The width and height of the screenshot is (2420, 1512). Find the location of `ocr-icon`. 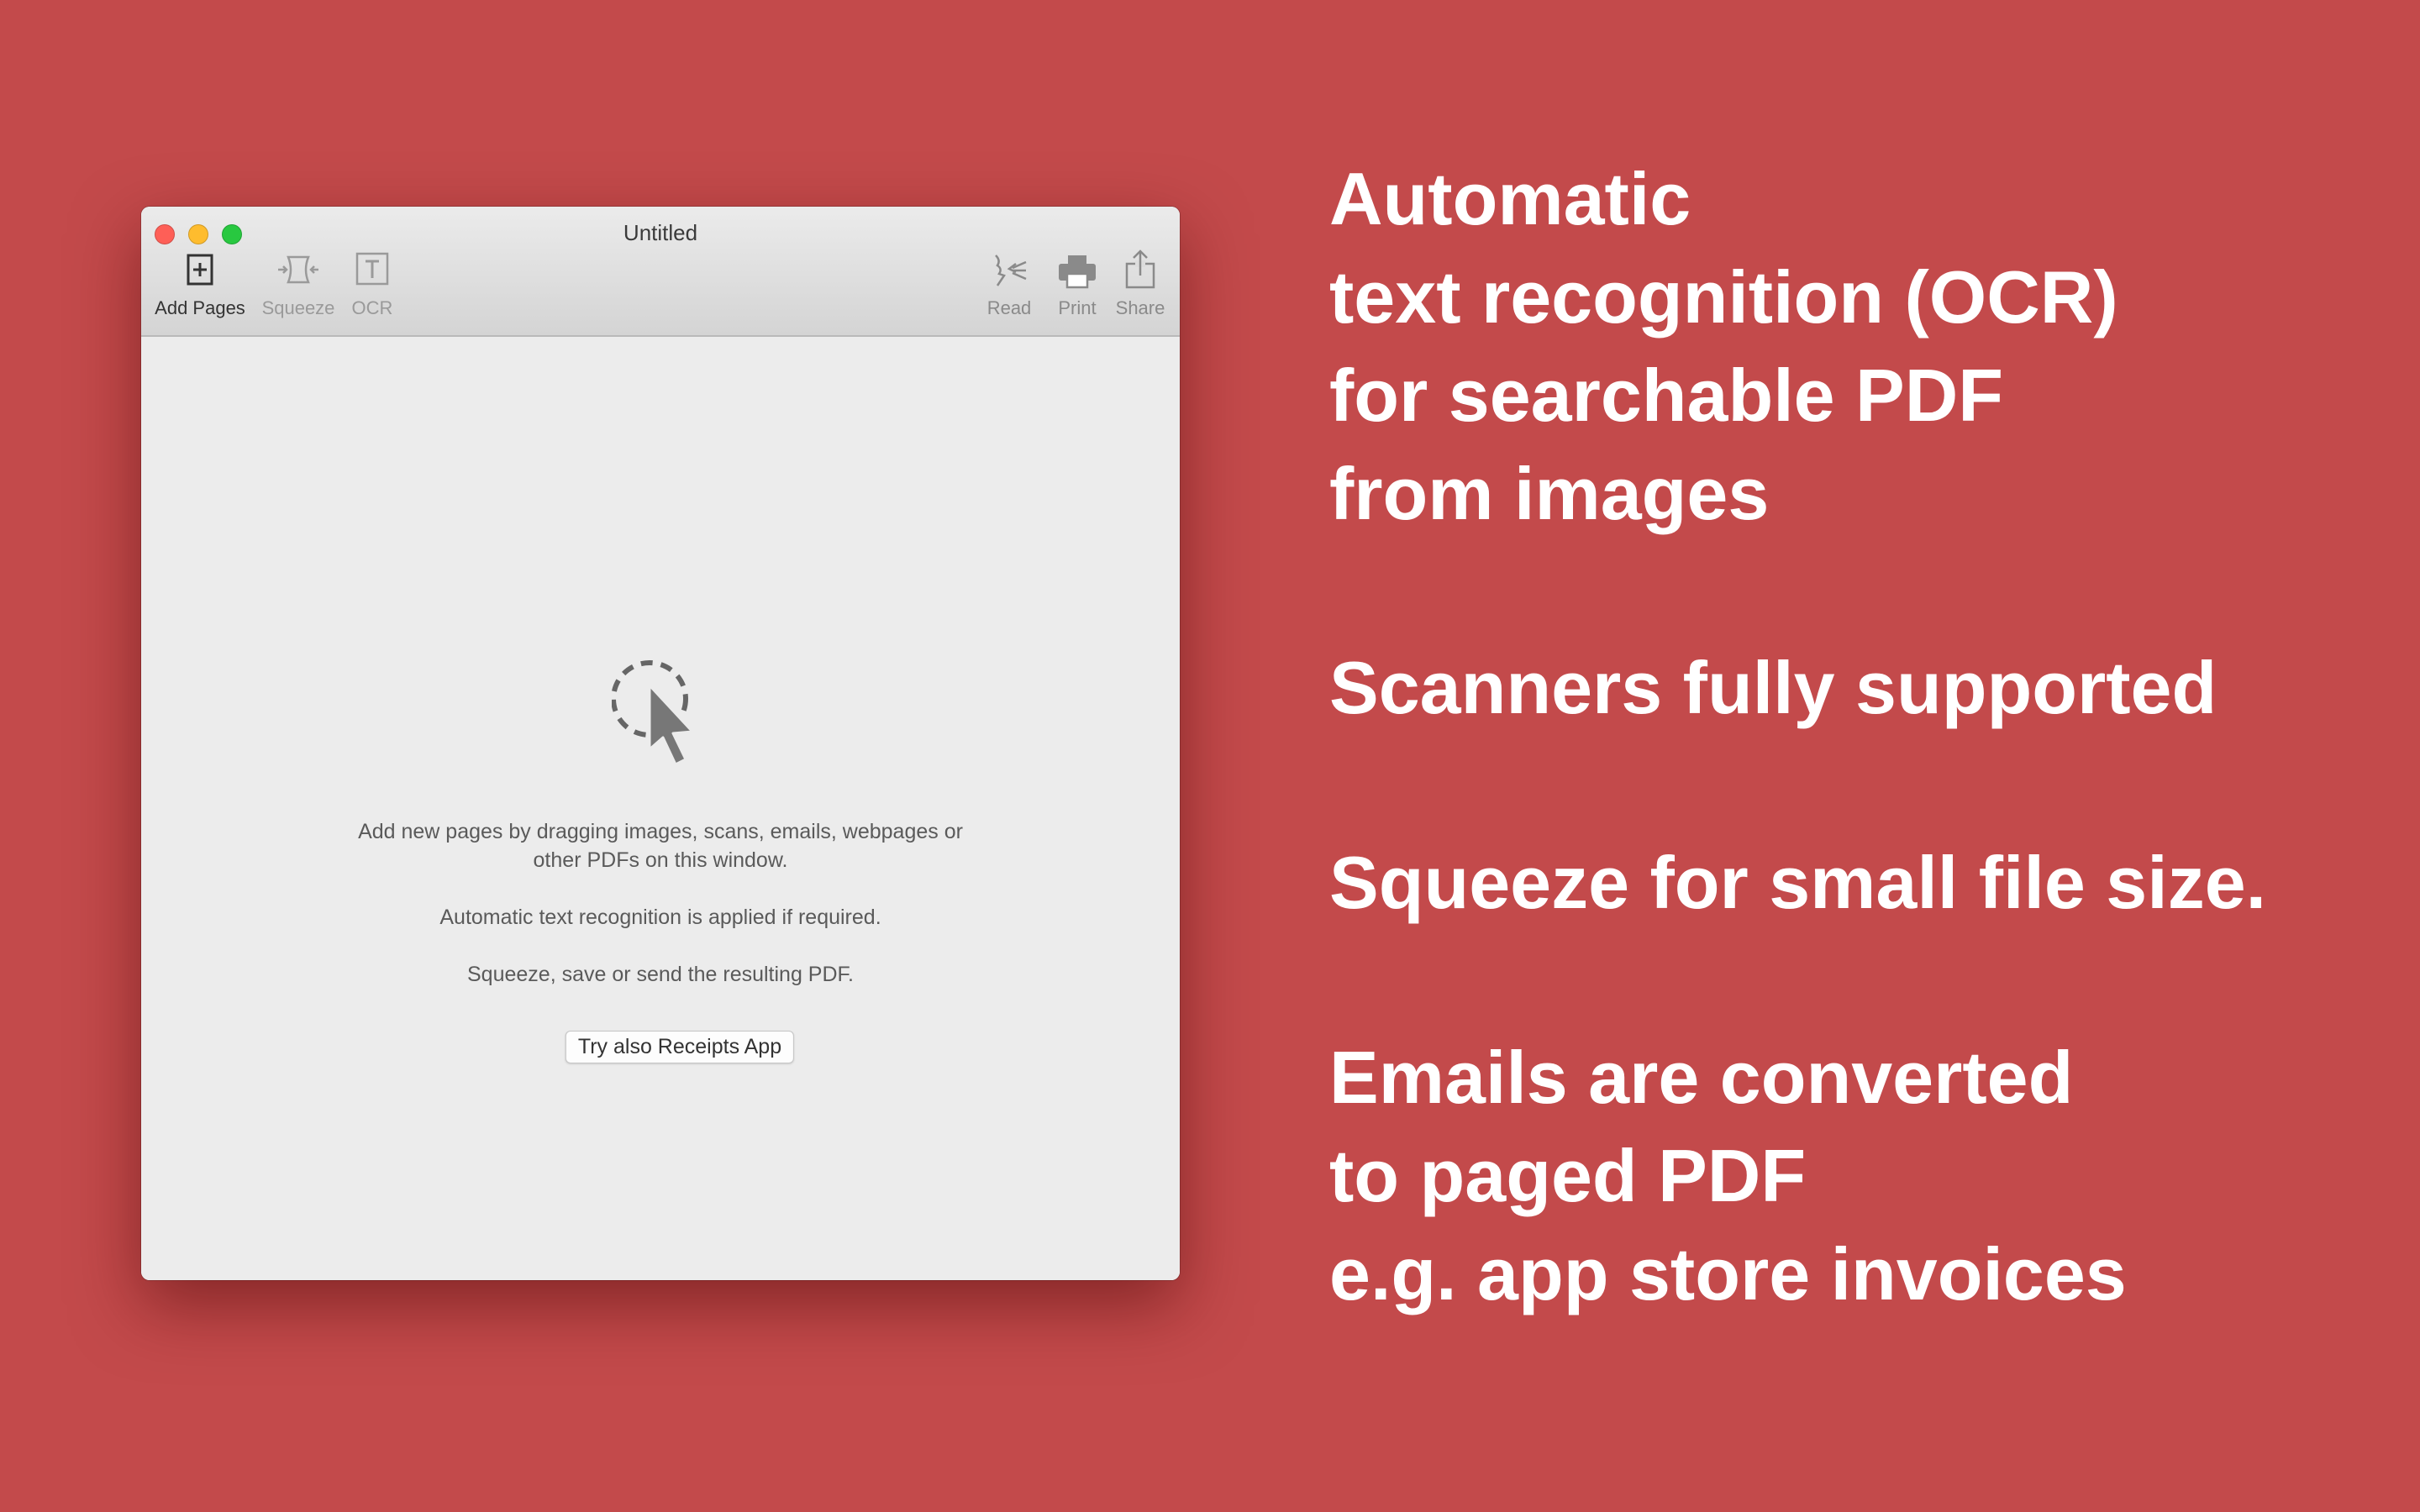

ocr-icon is located at coordinates (372, 269).